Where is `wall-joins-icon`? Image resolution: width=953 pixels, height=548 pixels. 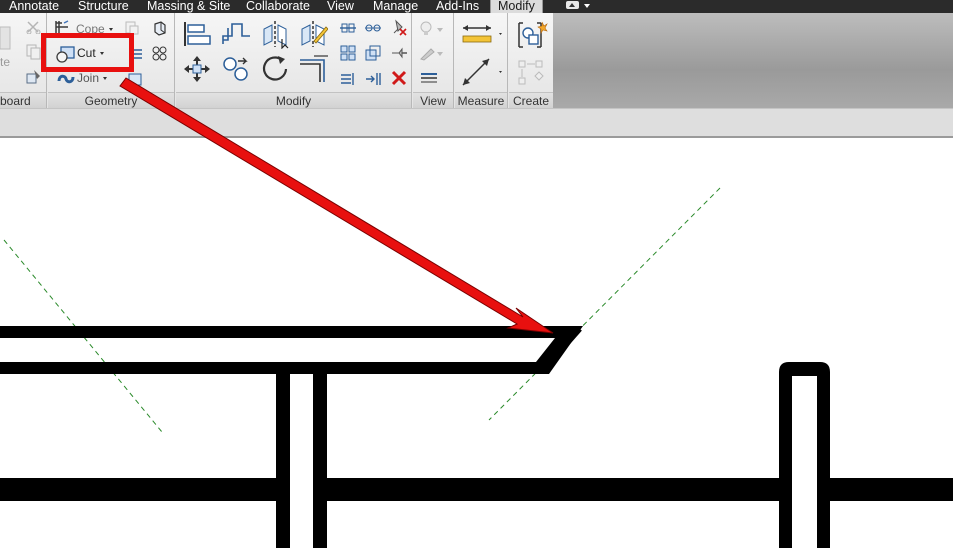 wall-joins-icon is located at coordinates (160, 28).